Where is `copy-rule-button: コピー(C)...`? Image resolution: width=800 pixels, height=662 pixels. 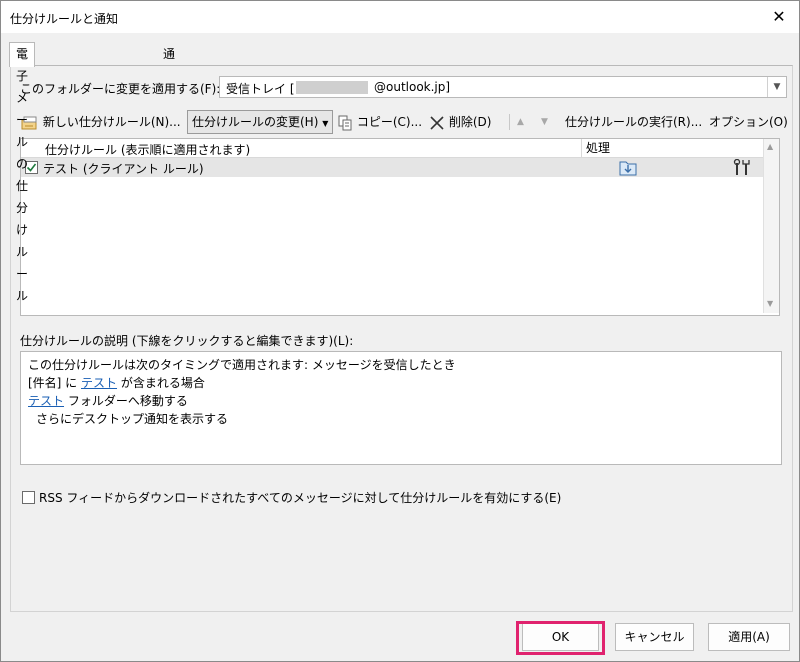
copy-rule-button: コピー(C)... is located at coordinates (379, 122).